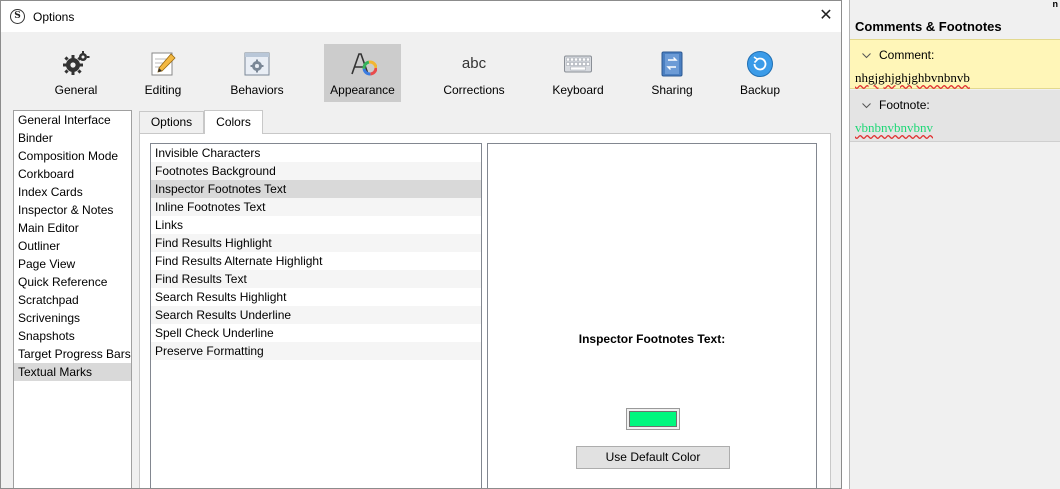 The image size is (1060, 489). What do you see at coordinates (955, 64) in the screenshot?
I see `comment-card: Comment: nhgjghjghjghbvnbnvb` at bounding box center [955, 64].